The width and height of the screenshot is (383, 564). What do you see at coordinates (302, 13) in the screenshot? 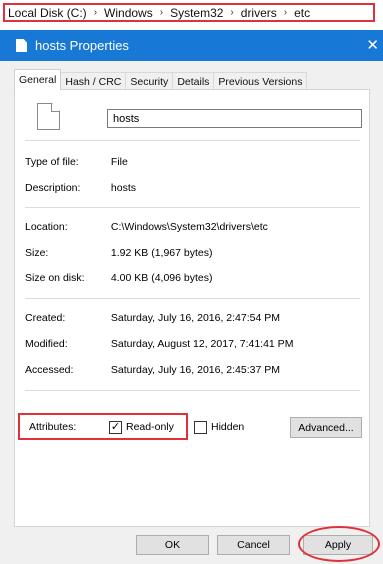
I see `breadcrumb-item-etc: etc` at bounding box center [302, 13].